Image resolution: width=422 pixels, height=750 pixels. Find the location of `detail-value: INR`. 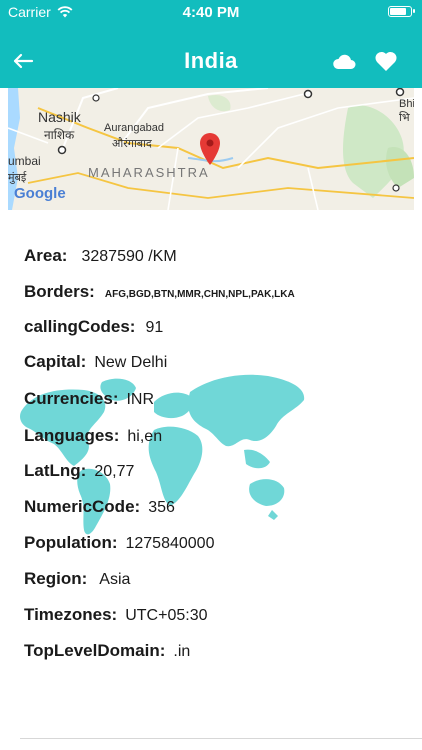

detail-value: INR is located at coordinates (140, 399).